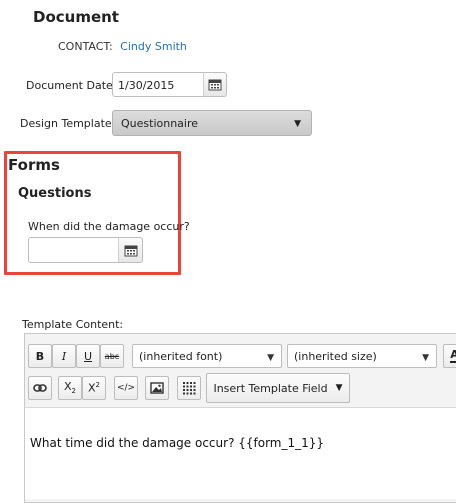 Image resolution: width=456 pixels, height=503 pixels. I want to click on font-size-value: (inherited size), so click(335, 356).